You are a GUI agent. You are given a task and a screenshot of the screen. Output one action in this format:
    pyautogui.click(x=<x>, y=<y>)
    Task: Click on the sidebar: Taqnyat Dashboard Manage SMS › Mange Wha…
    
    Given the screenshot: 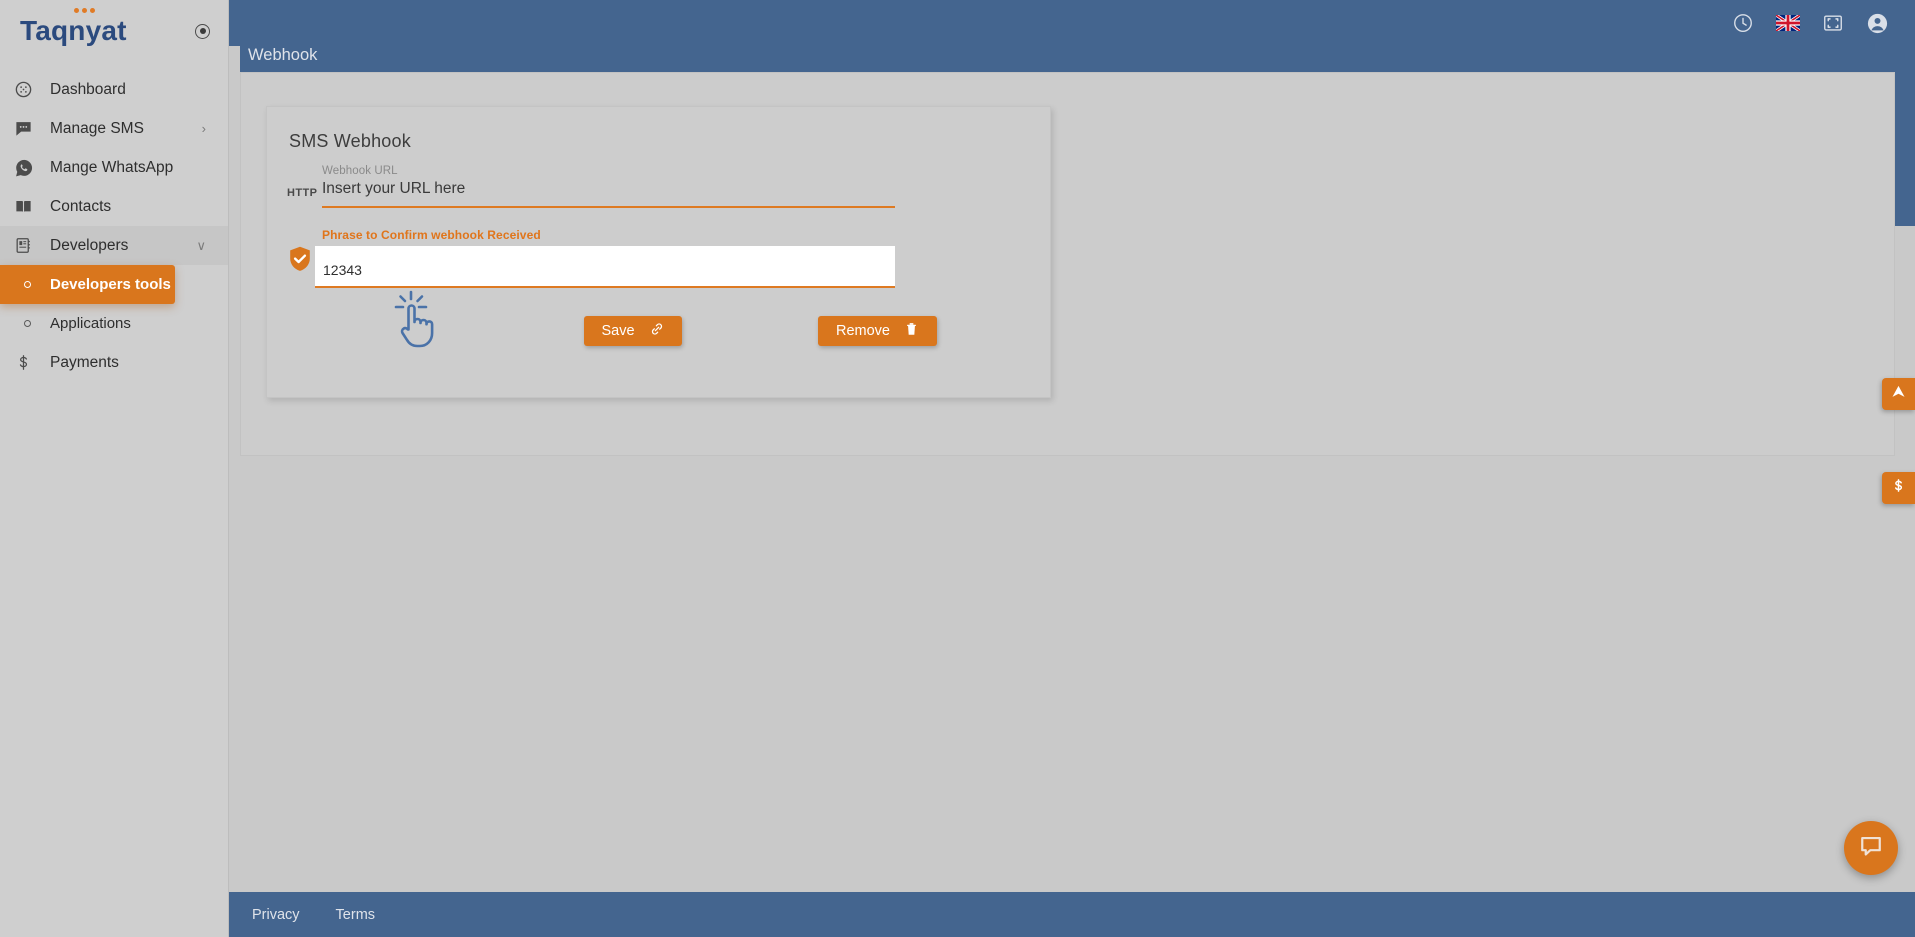 What is the action you would take?
    pyautogui.click(x=114, y=468)
    